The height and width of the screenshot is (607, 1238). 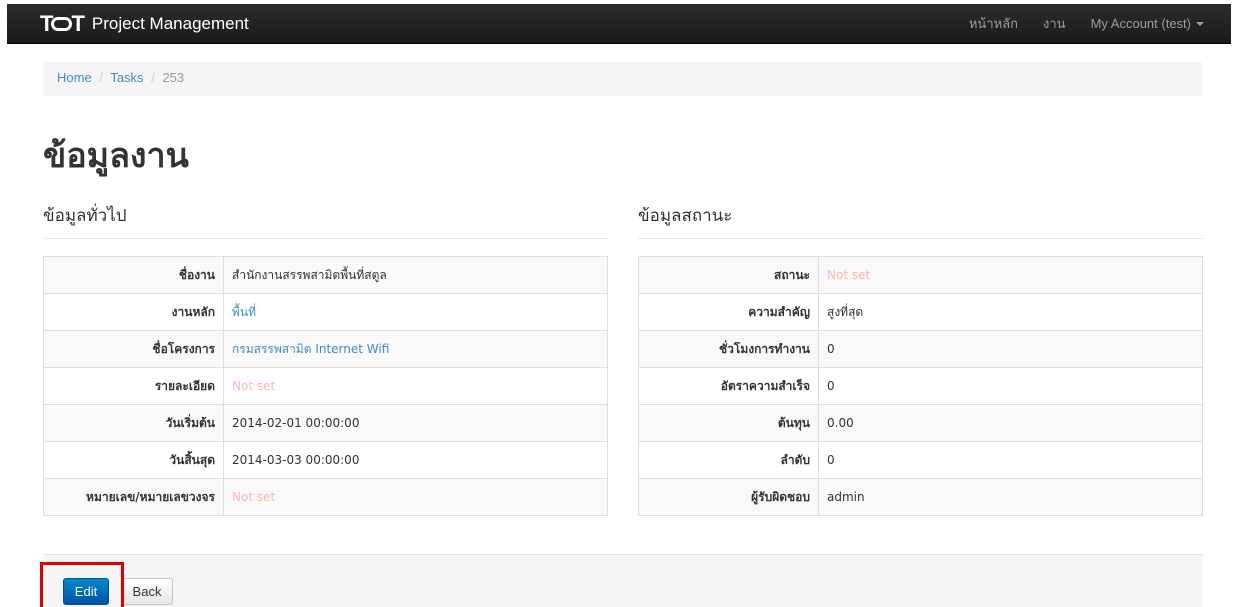 I want to click on nav-links: หน้าหลัก งาน My Account (test), so click(x=1074, y=23).